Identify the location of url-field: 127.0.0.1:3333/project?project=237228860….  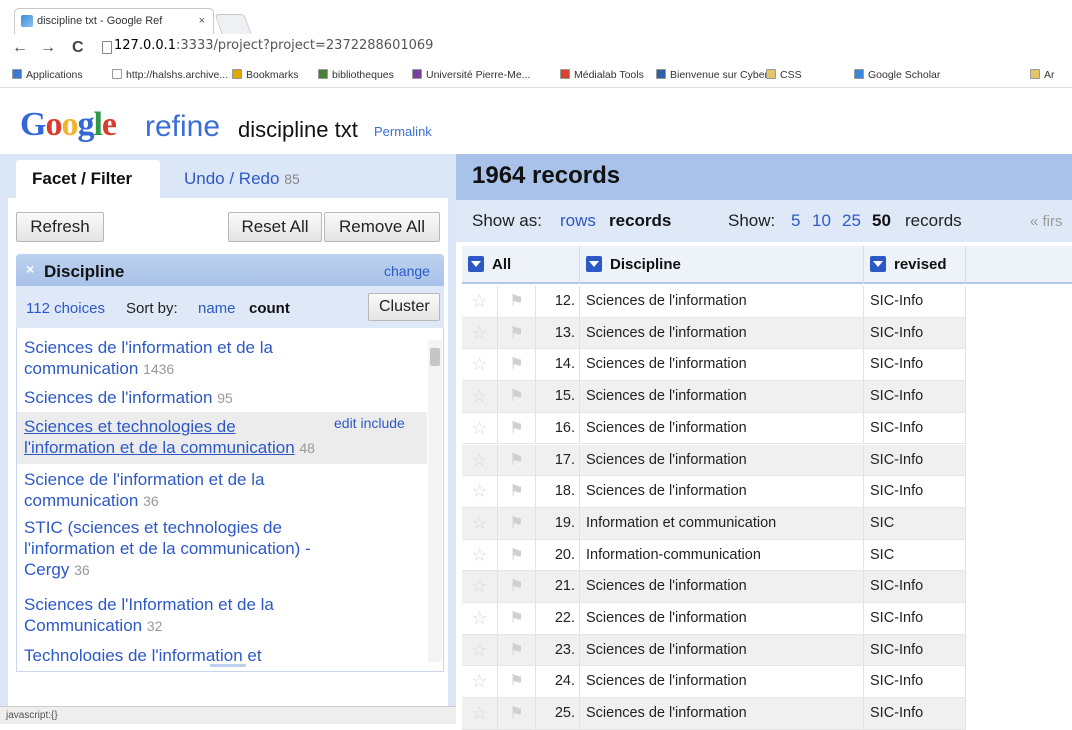
(273, 45).